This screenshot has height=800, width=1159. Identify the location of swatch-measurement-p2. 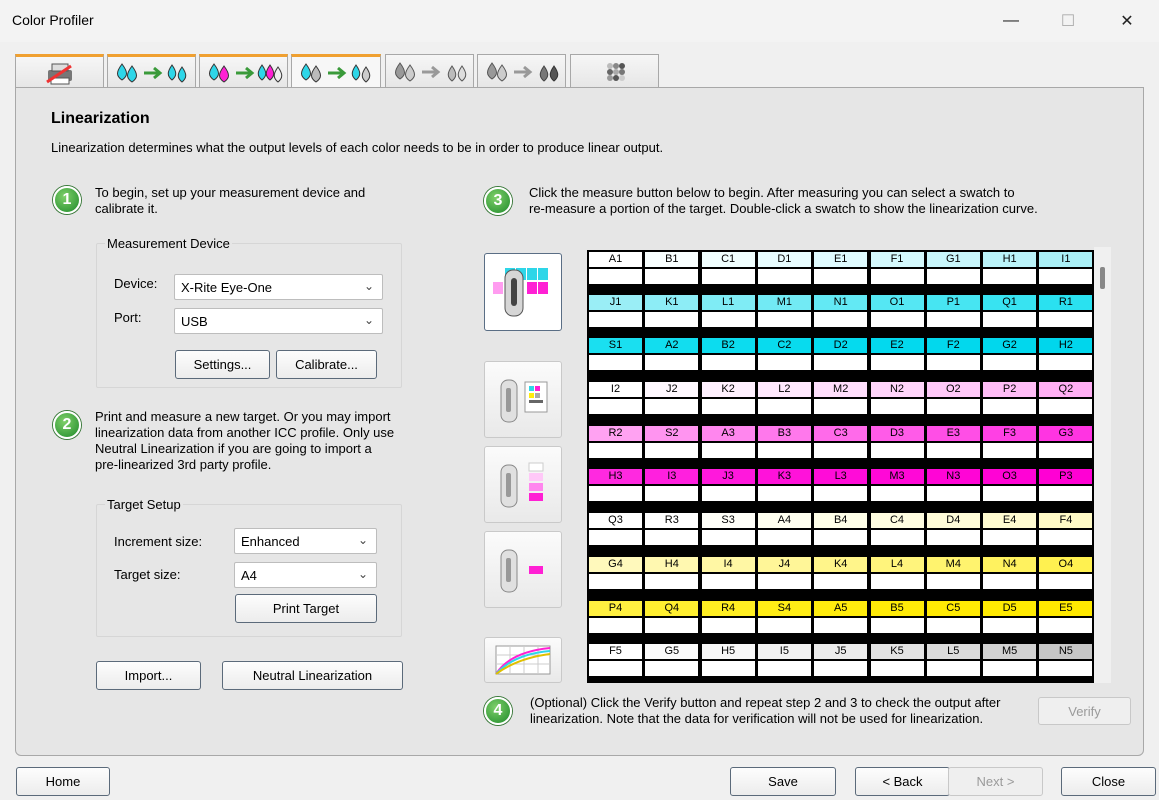
(1010, 406).